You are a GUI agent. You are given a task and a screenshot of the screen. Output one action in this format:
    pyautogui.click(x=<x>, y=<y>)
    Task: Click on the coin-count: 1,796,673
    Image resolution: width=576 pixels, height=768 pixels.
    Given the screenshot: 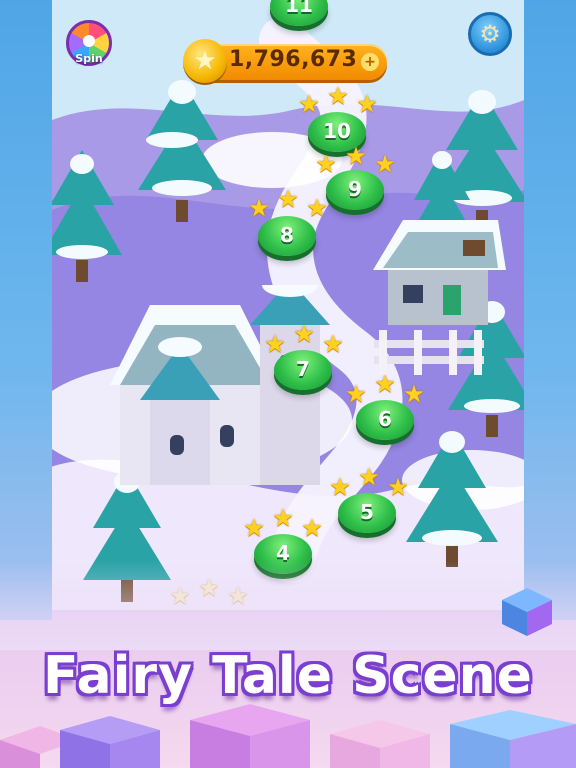 What is the action you would take?
    pyautogui.click(x=293, y=59)
    